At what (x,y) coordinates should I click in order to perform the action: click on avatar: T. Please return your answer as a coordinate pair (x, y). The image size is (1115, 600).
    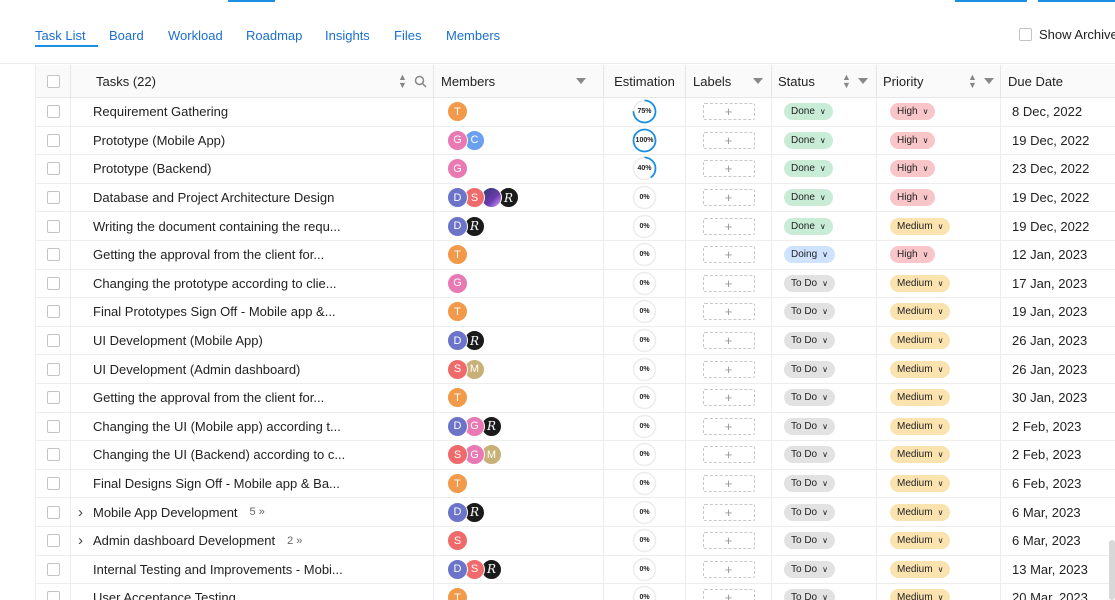
    Looking at the image, I should click on (457, 255).